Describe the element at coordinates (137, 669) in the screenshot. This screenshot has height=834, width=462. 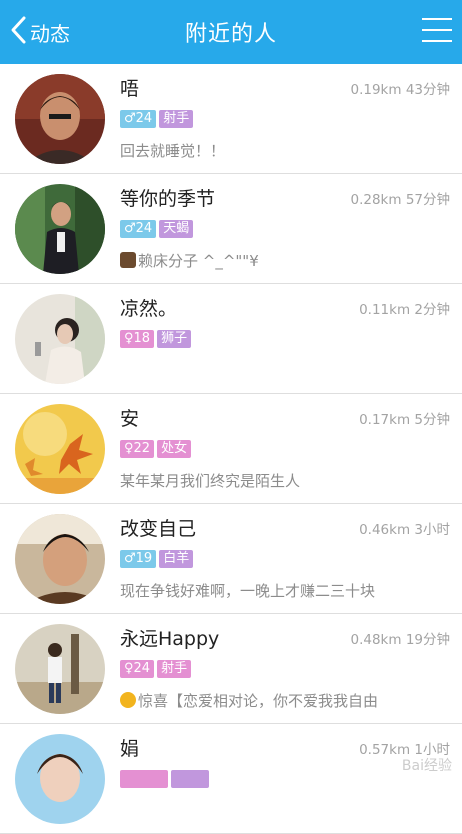
I see `gender-age-badge: ♀24` at that location.